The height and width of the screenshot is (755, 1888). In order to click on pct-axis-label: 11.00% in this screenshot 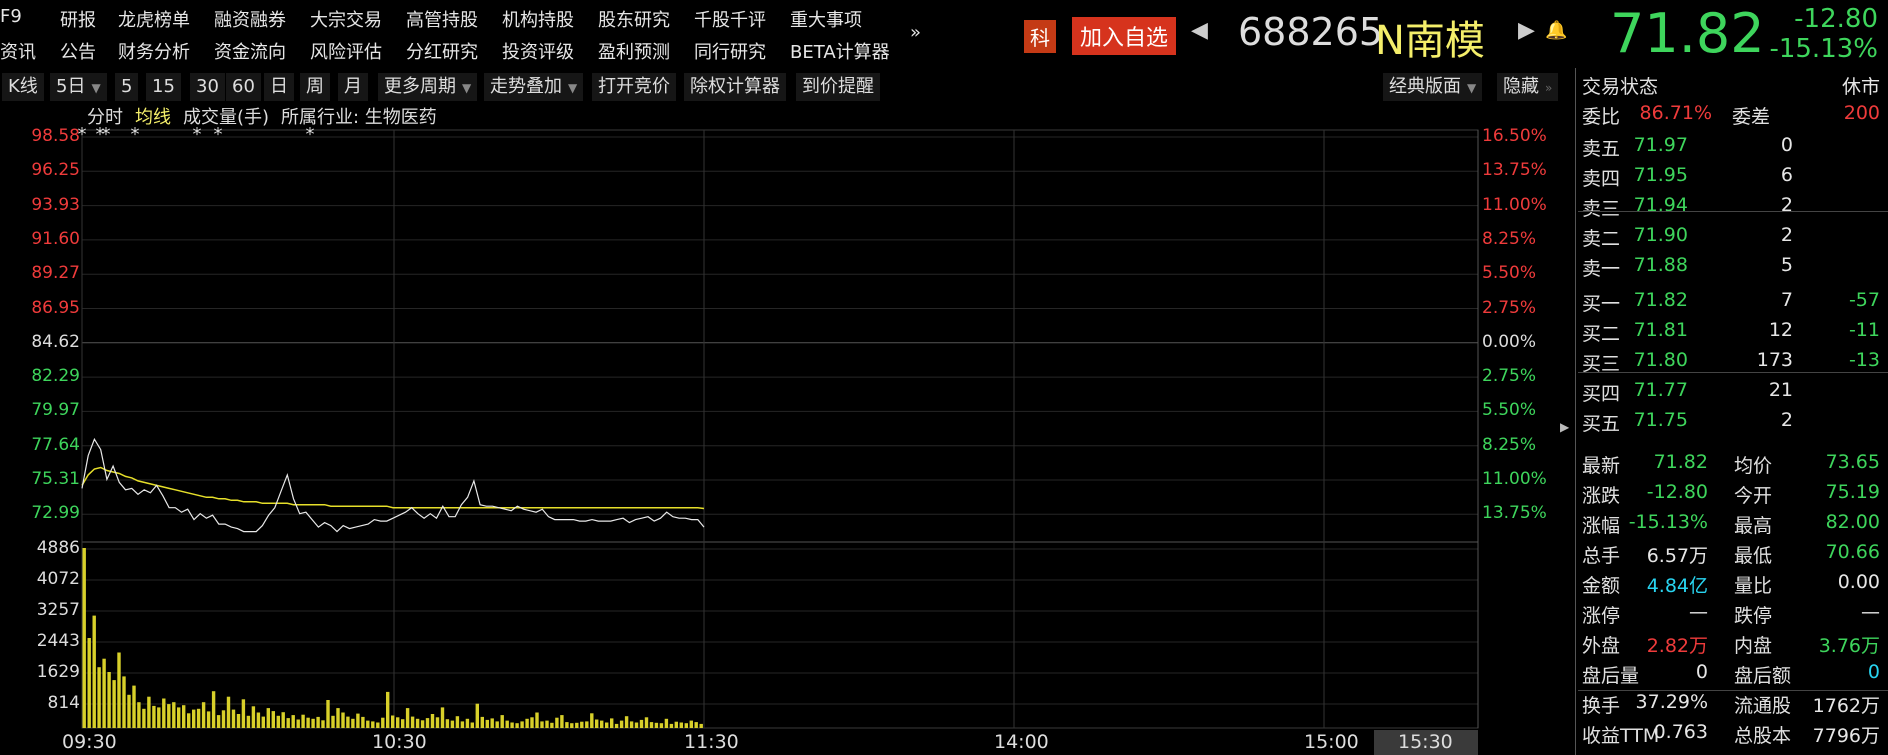, I will do `click(1514, 479)`.